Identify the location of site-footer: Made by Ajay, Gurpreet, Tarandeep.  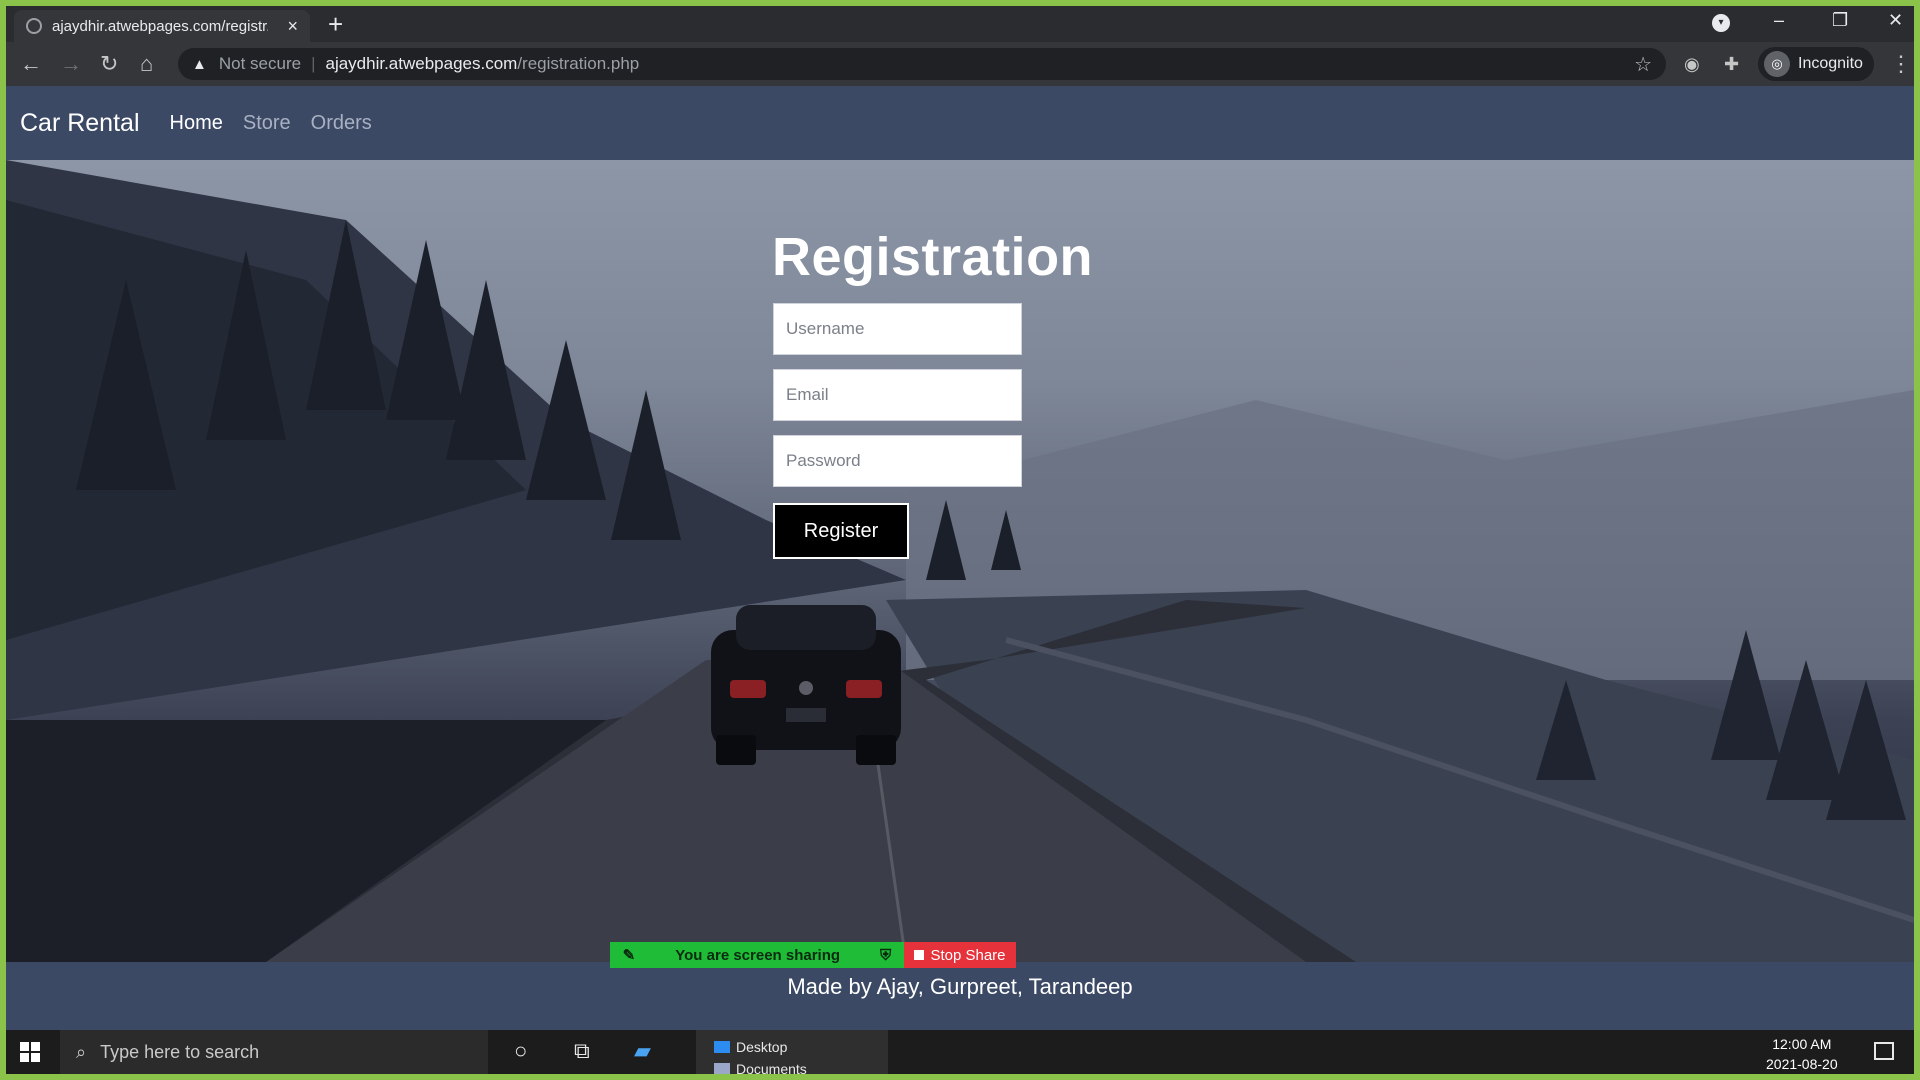
(960, 999).